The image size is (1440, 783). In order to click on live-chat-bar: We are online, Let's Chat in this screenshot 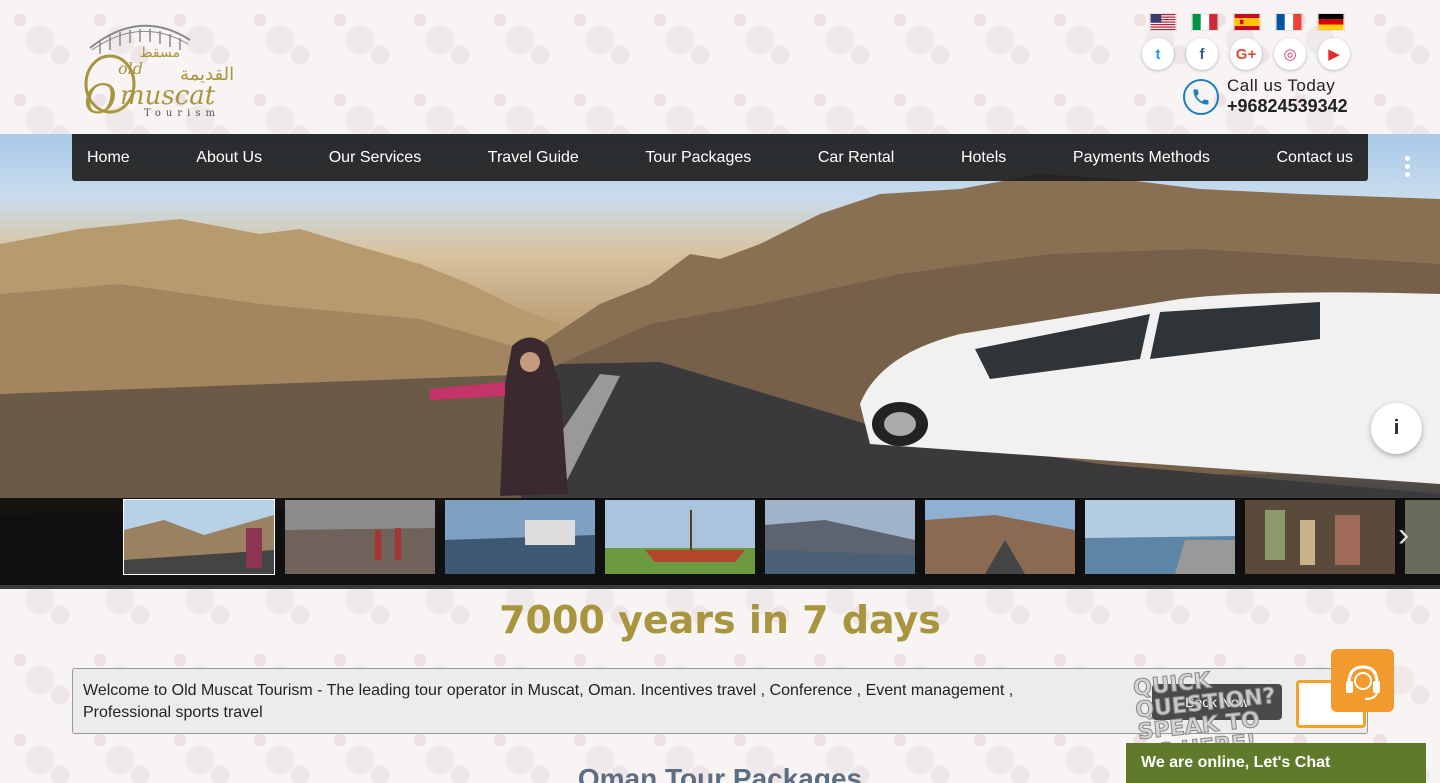, I will do `click(1276, 763)`.